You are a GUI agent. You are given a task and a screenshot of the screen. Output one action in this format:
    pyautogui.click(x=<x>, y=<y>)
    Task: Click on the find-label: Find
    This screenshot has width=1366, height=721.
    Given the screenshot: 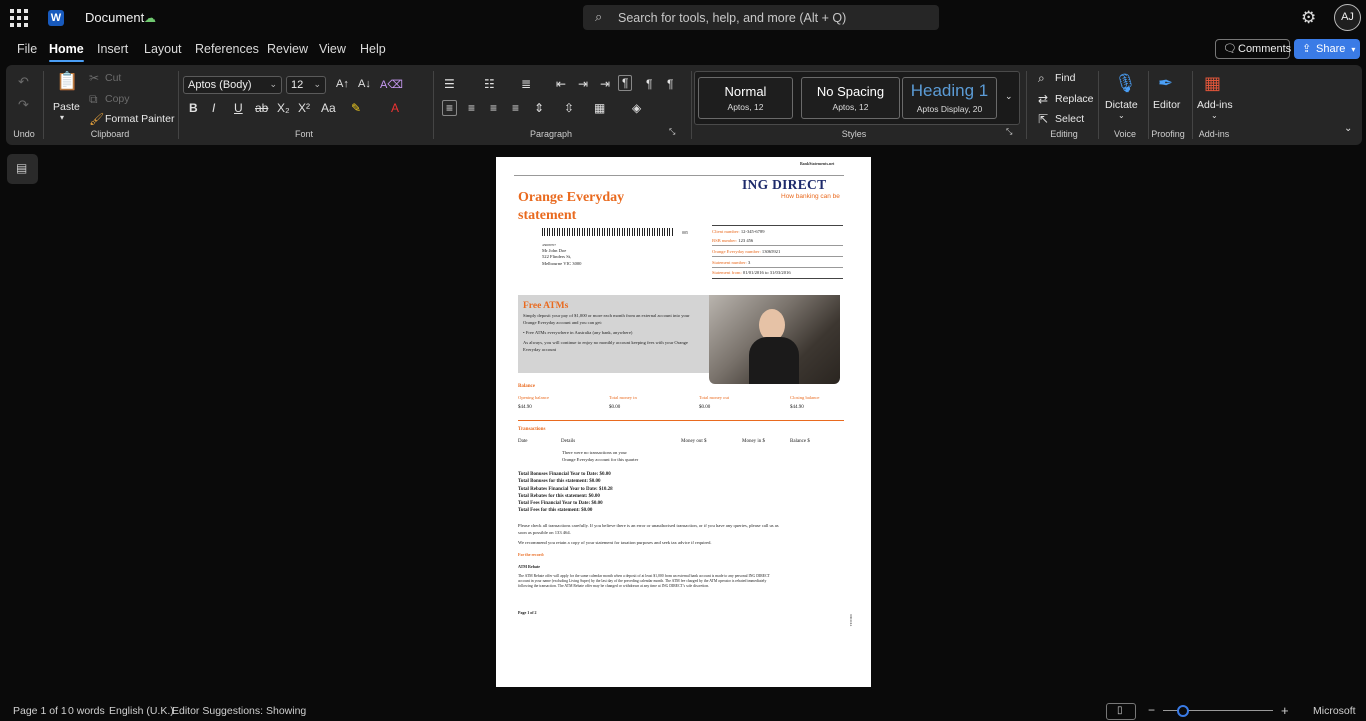 What is the action you would take?
    pyautogui.click(x=1065, y=78)
    